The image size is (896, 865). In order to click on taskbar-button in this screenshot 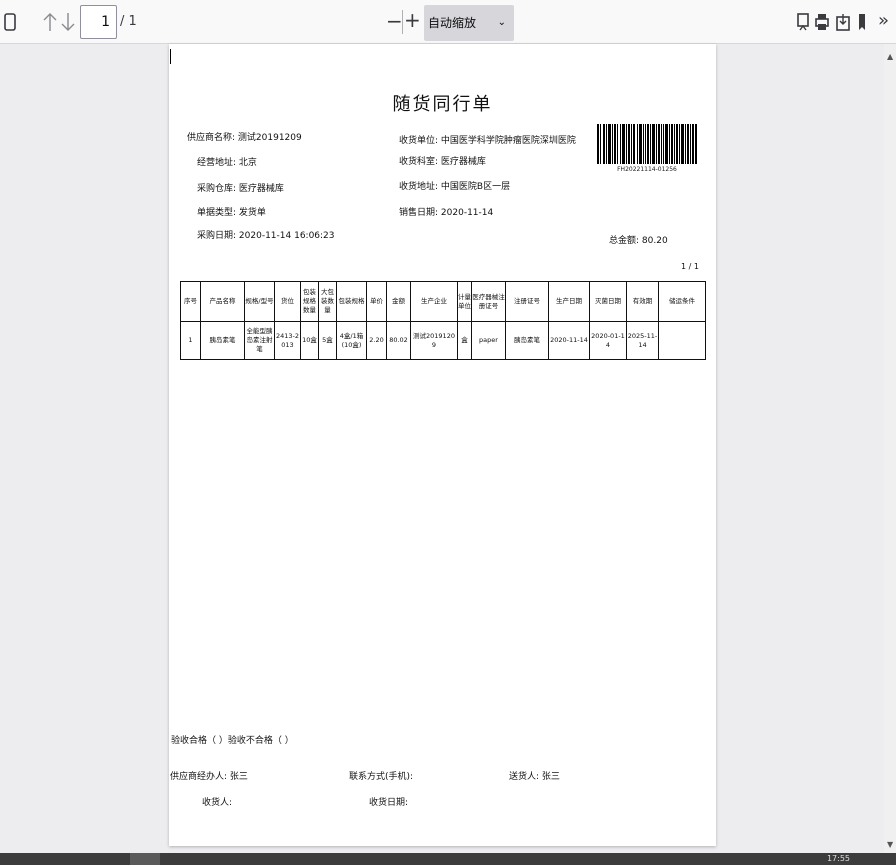, I will do `click(145, 859)`.